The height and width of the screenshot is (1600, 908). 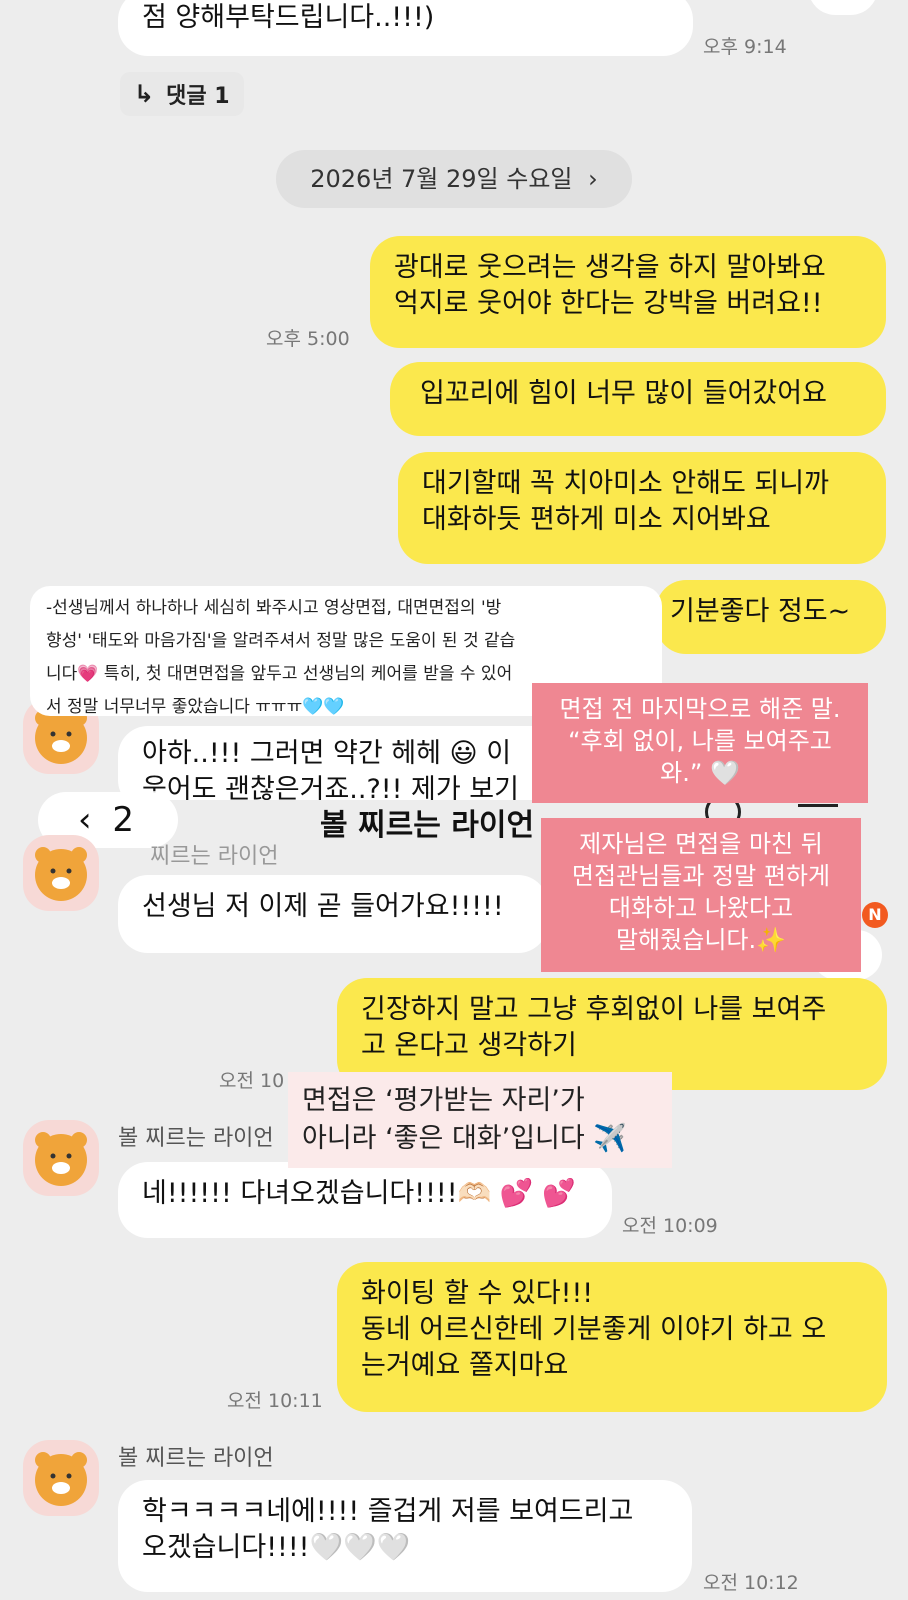 I want to click on message-bubble: 학ㅋㅋㅋㅋ네에!!!! 즐겁게 저를 보여드리고 오겠습니다!!!!🤍🤍🤍, so click(x=405, y=1536).